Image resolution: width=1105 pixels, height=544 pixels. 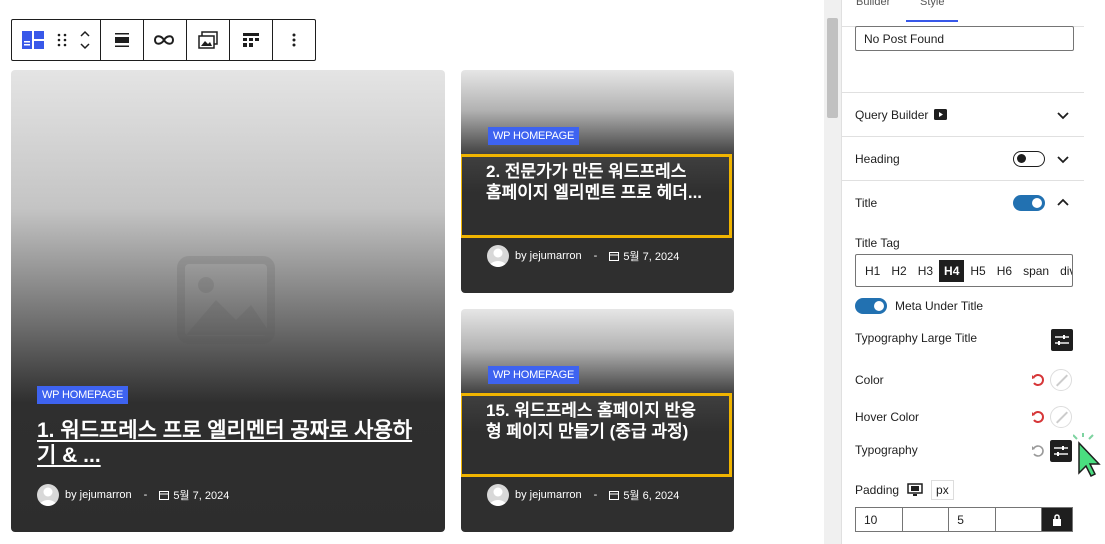 I want to click on hover-color-swatch, so click(x=1061, y=417).